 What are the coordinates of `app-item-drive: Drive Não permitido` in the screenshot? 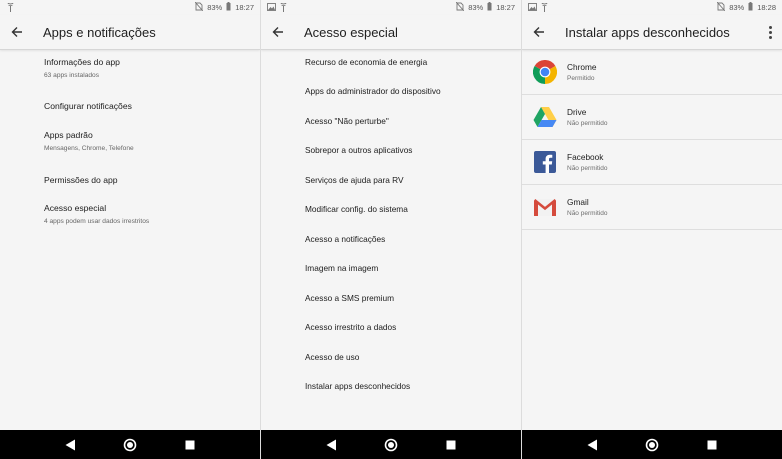 It's located at (652, 117).